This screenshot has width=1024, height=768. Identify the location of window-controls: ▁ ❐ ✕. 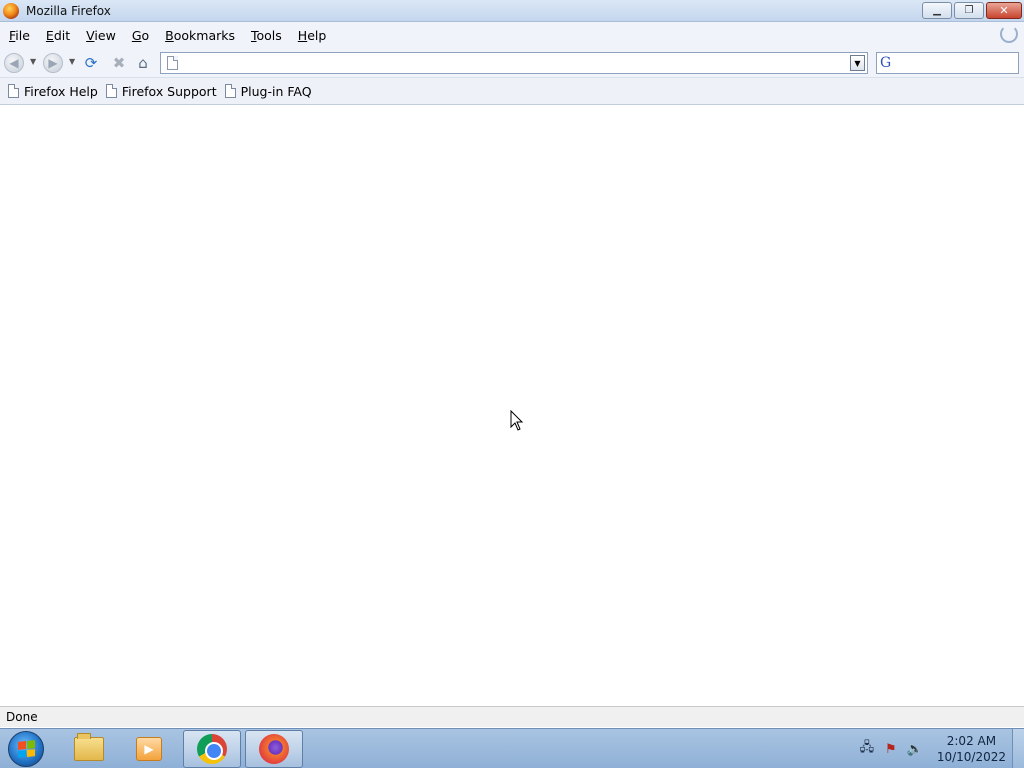
(972, 10).